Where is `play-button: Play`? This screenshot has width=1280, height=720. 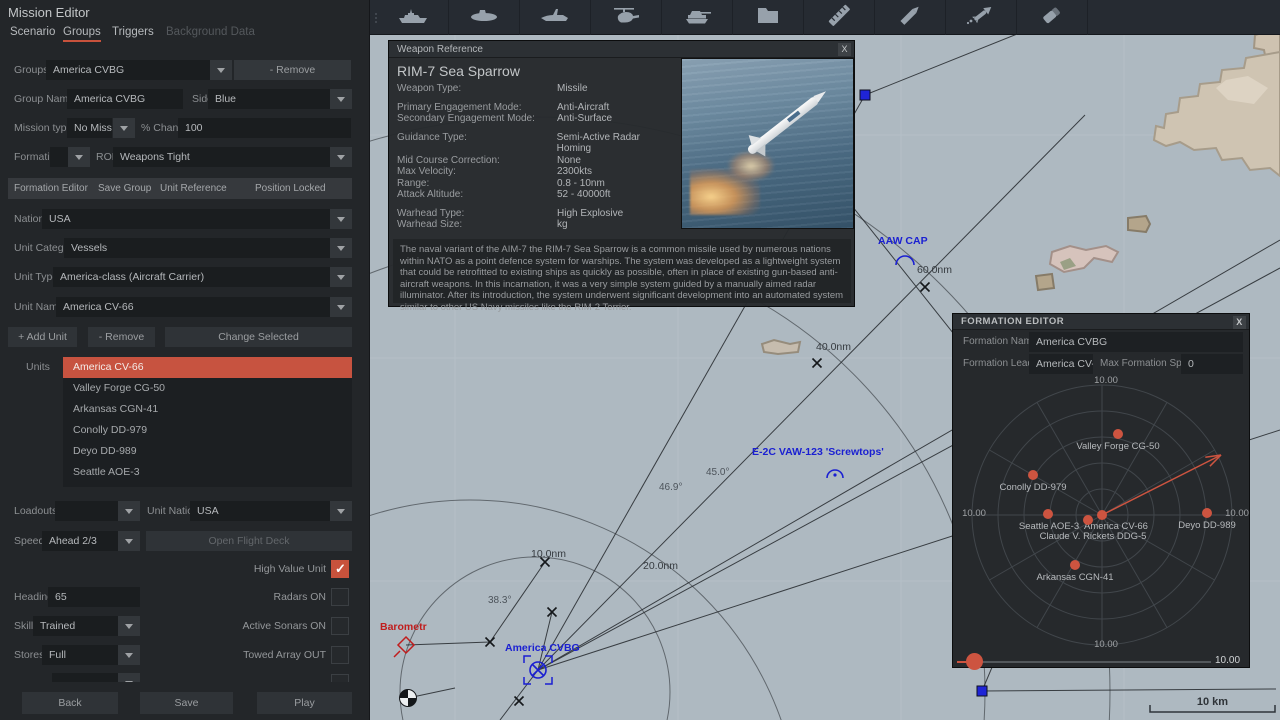
play-button: Play is located at coordinates (304, 703).